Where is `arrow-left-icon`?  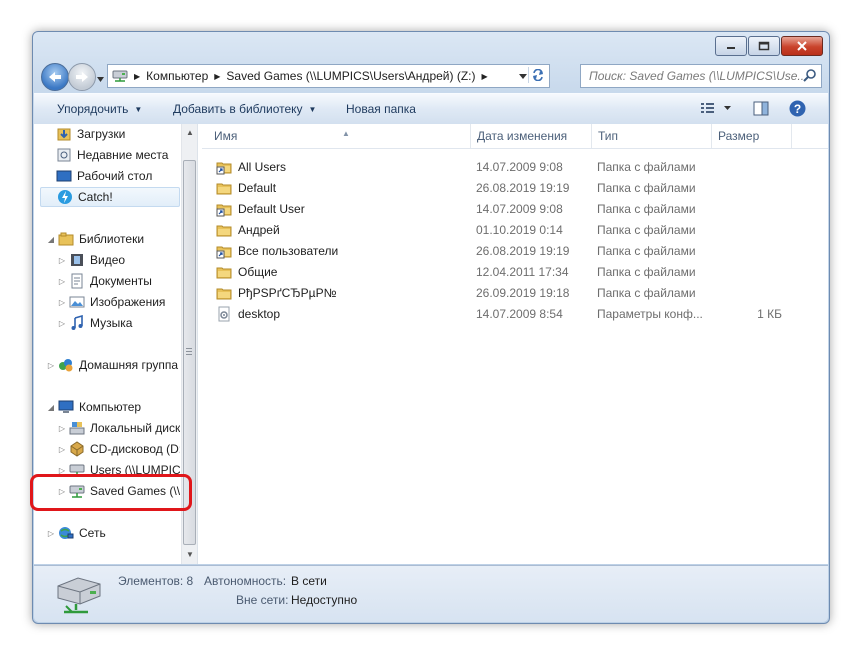
arrow-left-icon is located at coordinates (55, 77).